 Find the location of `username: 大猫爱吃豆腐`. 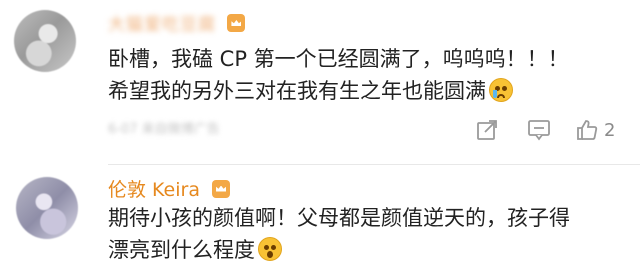

username: 大猫爱吃豆腐 is located at coordinates (177, 22).